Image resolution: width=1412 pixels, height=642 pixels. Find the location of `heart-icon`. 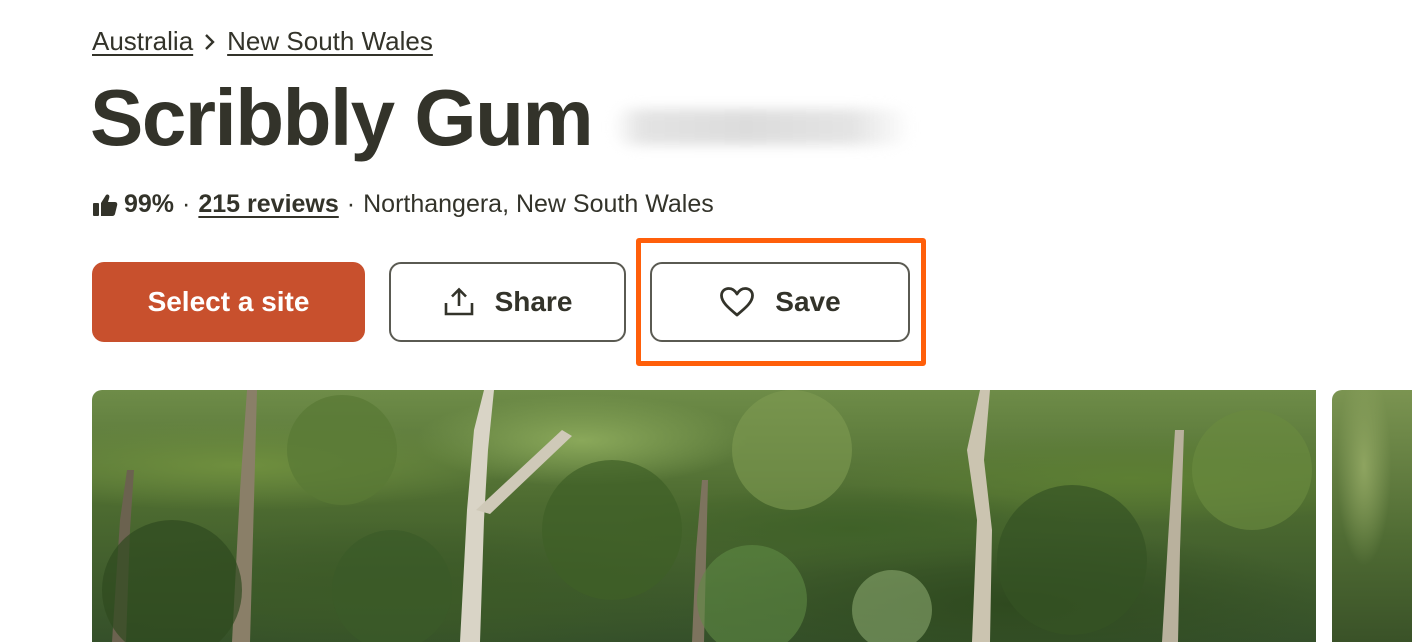

heart-icon is located at coordinates (737, 302).